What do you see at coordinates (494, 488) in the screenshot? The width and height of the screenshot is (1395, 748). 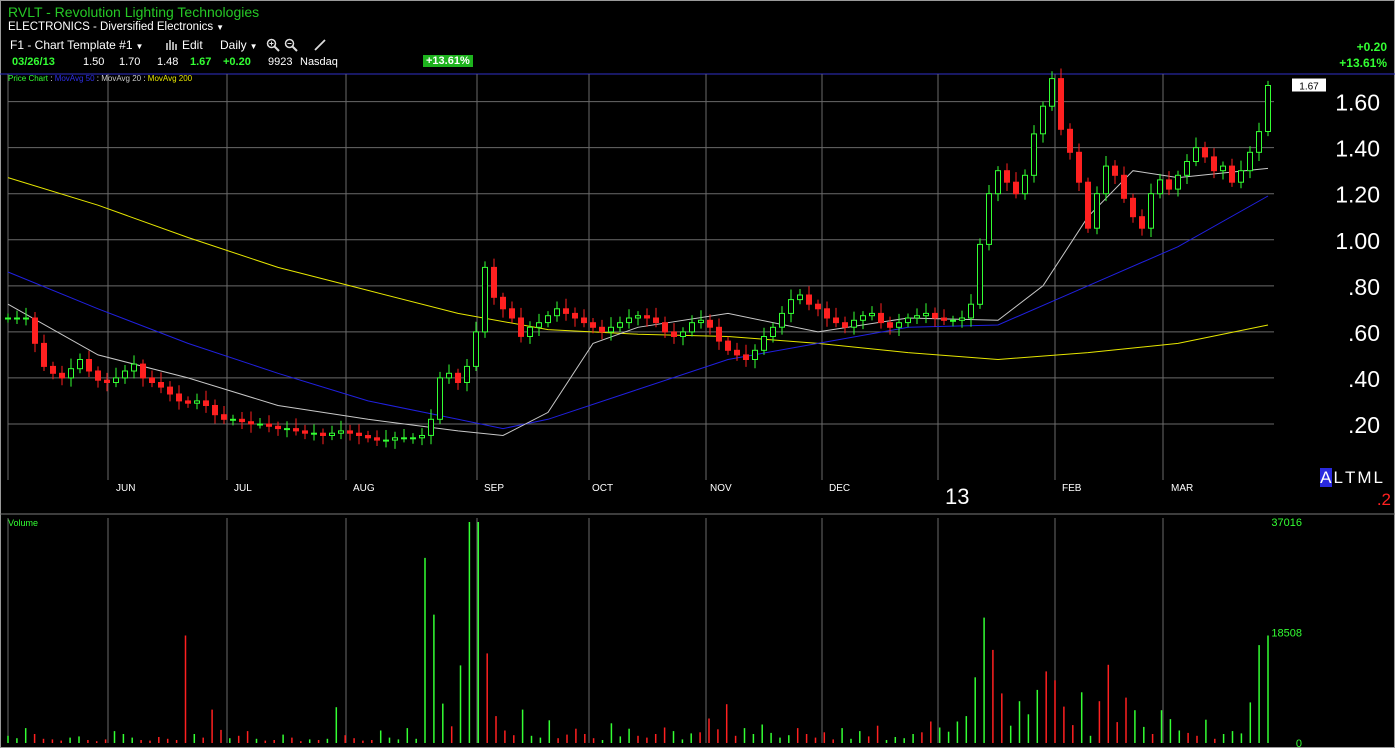 I see `x-tick-label: SEP` at bounding box center [494, 488].